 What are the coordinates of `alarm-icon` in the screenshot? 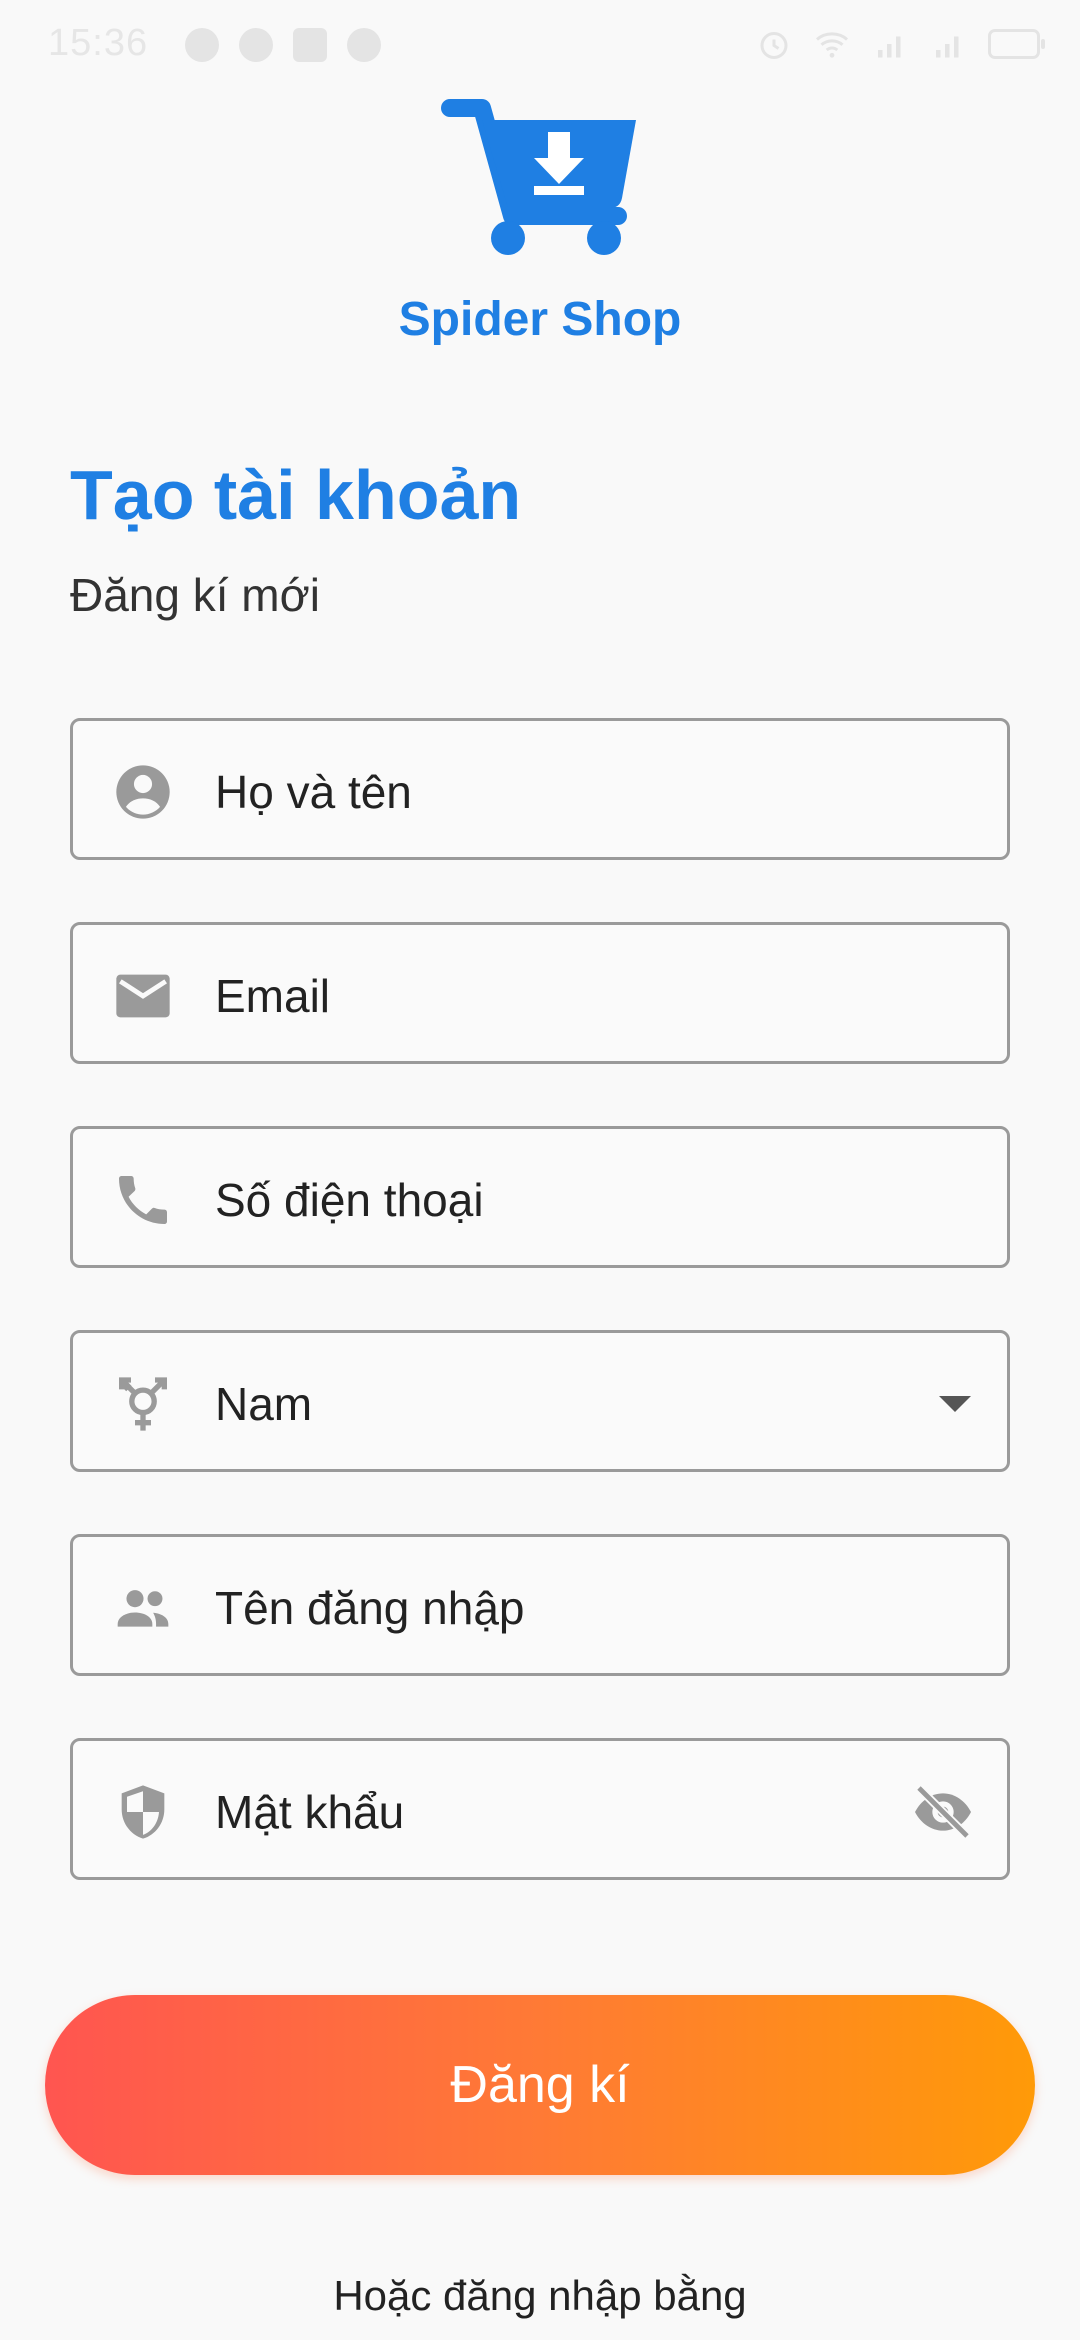 It's located at (774, 45).